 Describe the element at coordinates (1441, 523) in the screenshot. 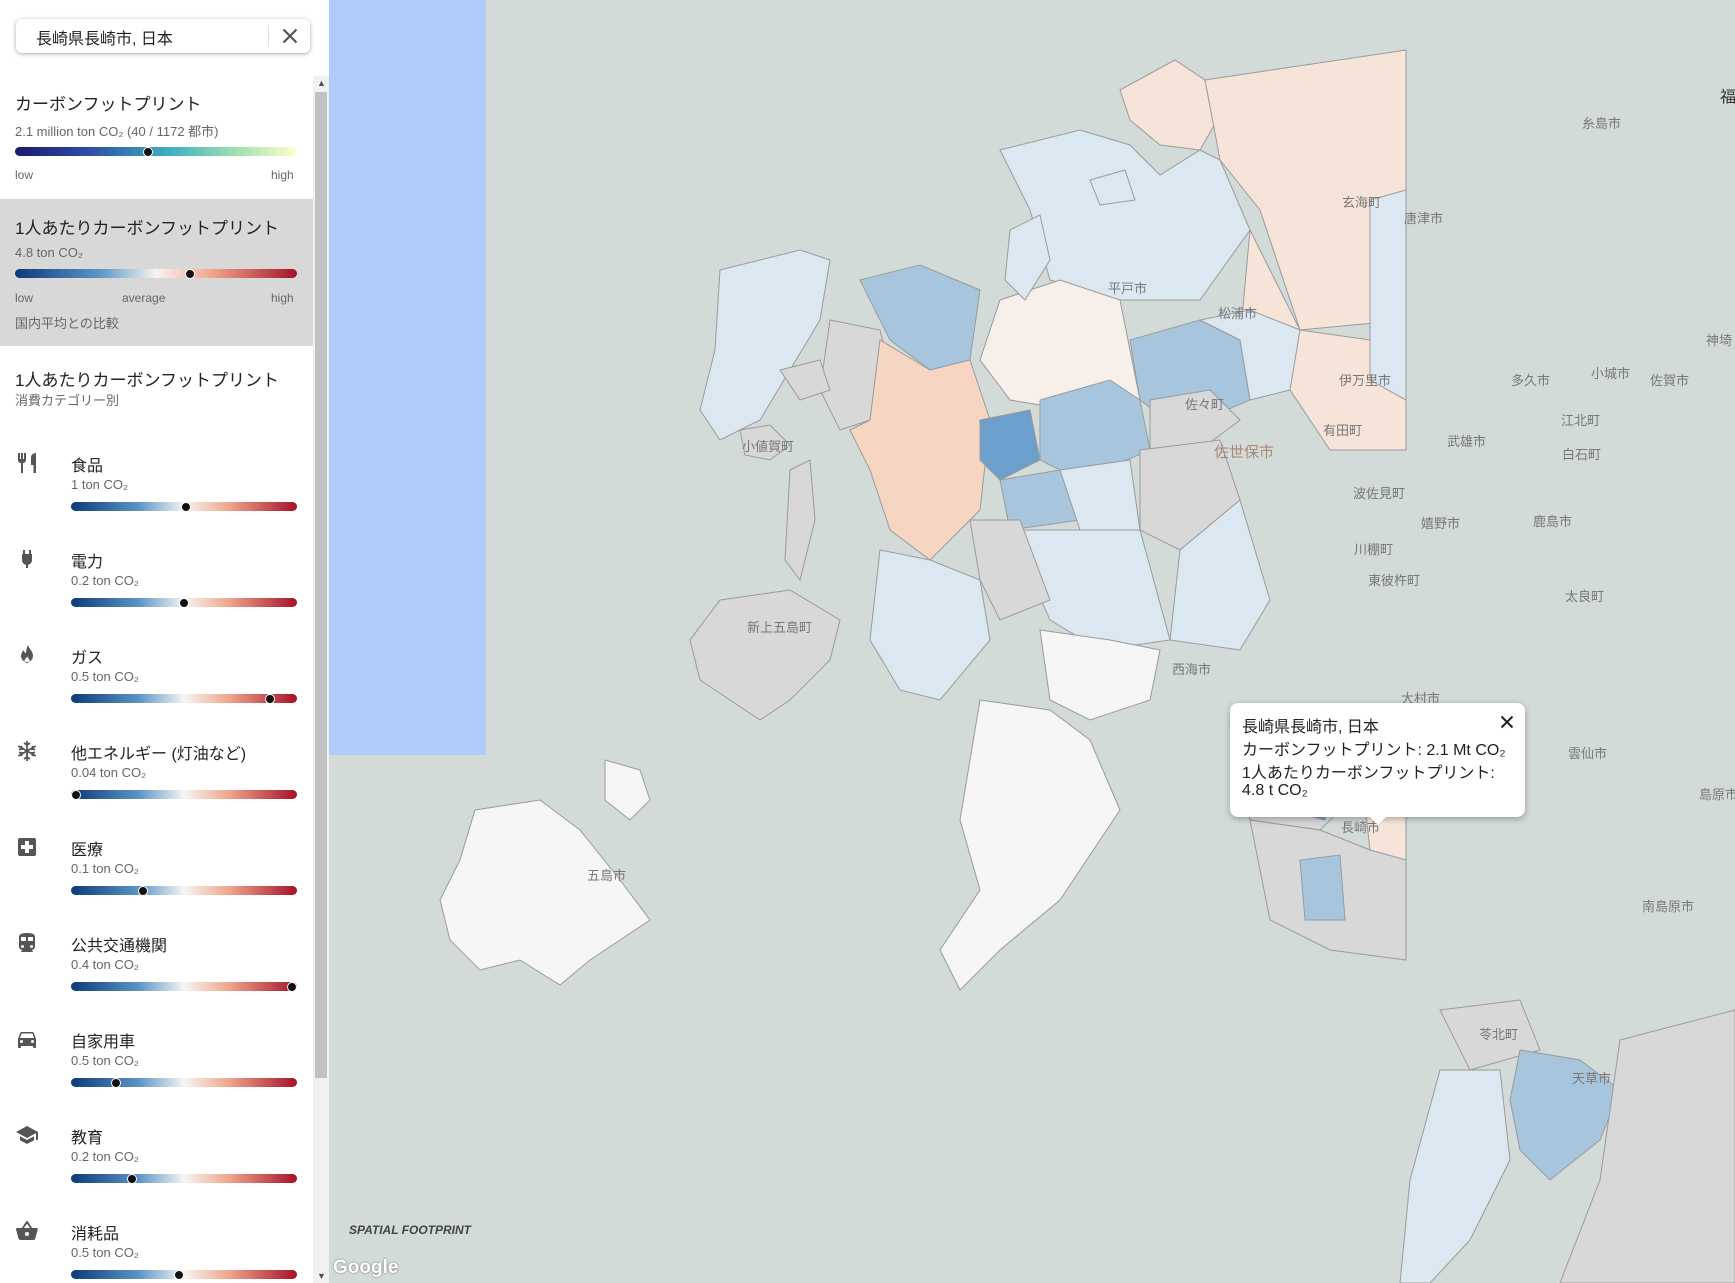

I see `place-label: 嬉野市` at that location.